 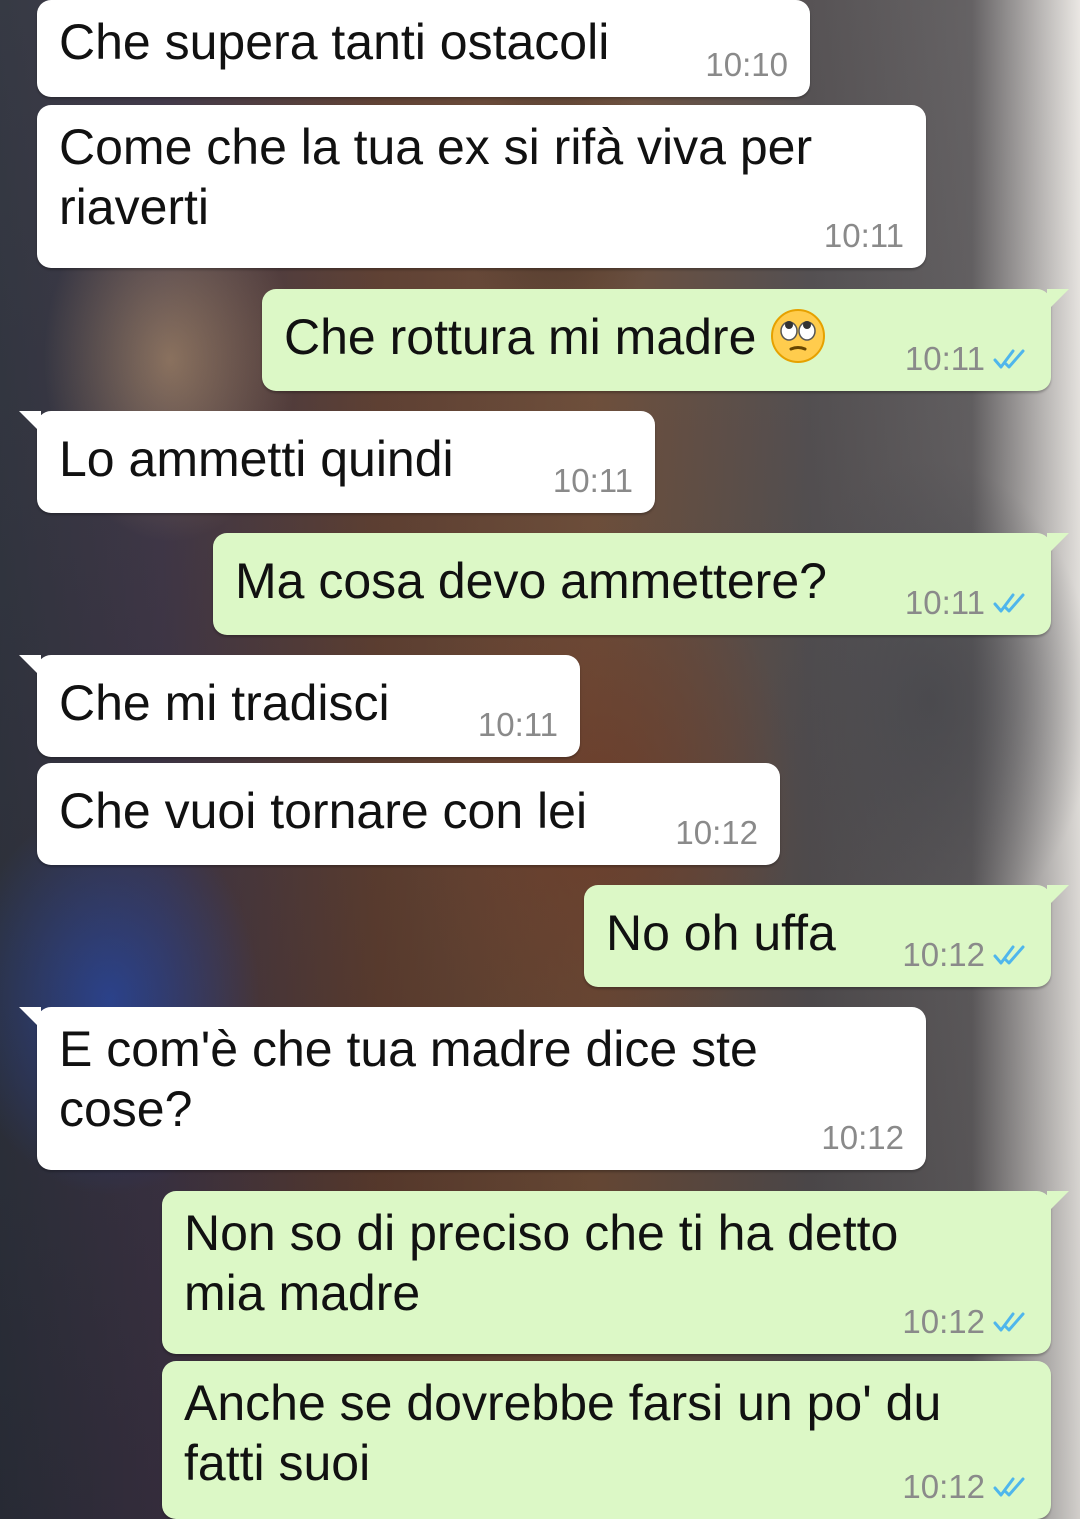 What do you see at coordinates (408, 1079) in the screenshot?
I see `message-text: E com'è che tua madre dice ste cose?` at bounding box center [408, 1079].